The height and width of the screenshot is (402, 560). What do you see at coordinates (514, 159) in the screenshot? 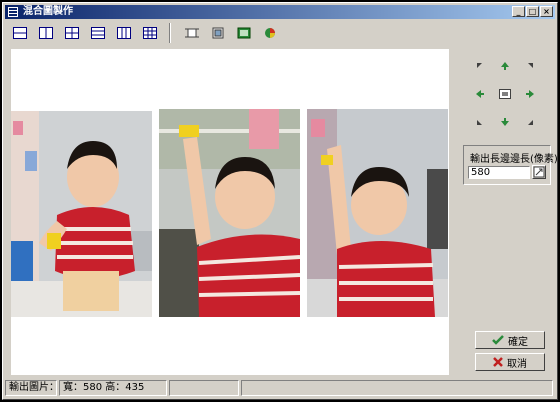
I see `output-size-label: 輸出長邊邊長(像素)` at bounding box center [514, 159].